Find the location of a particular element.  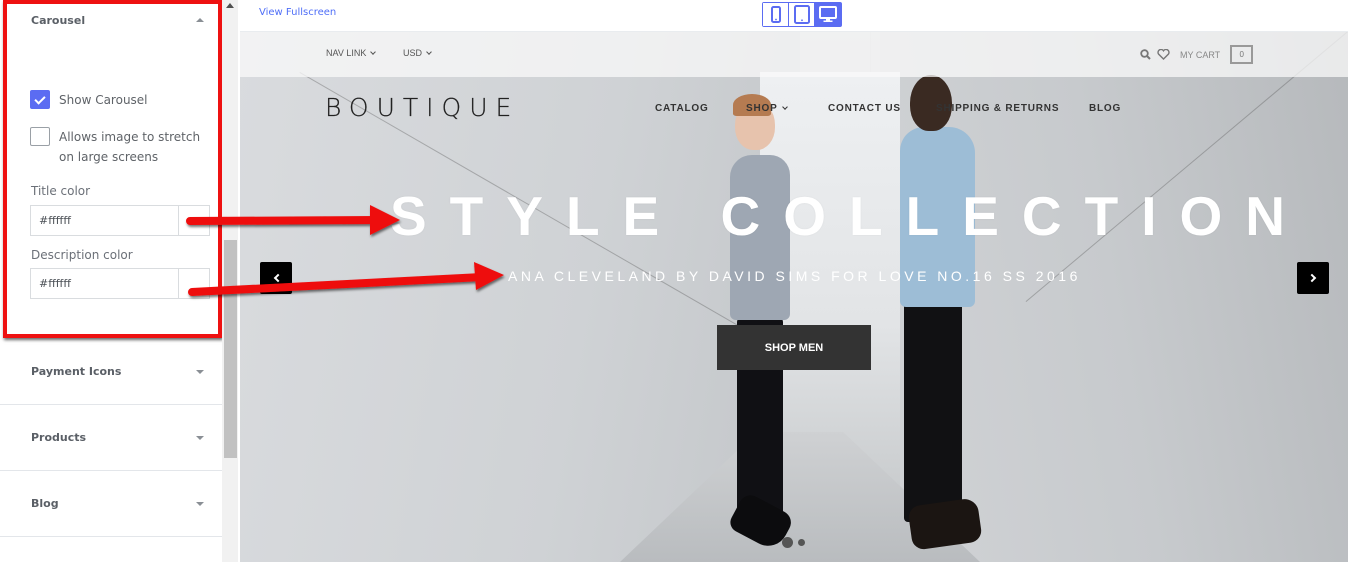

nav-link-dropdown: NAV LINK is located at coordinates (351, 53).